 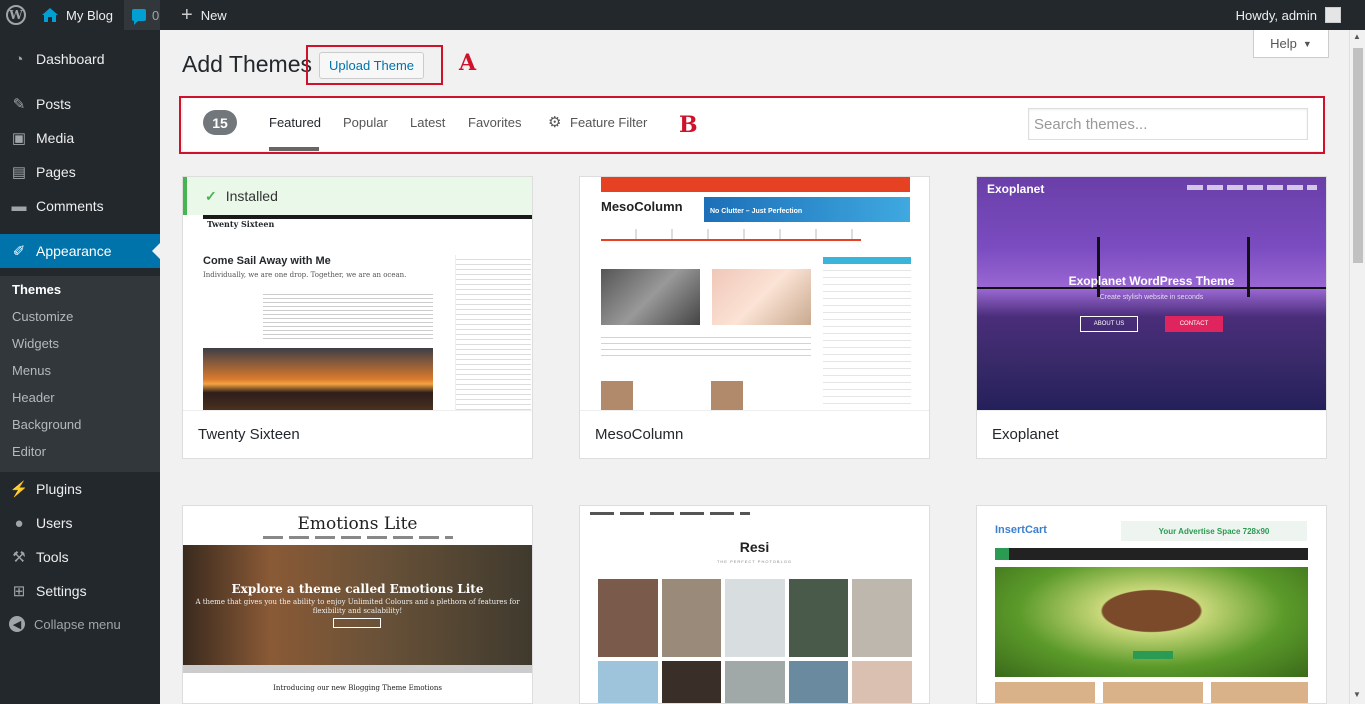 I want to click on preview-subtitle: Create stylish website in seconds, so click(x=1151, y=297).